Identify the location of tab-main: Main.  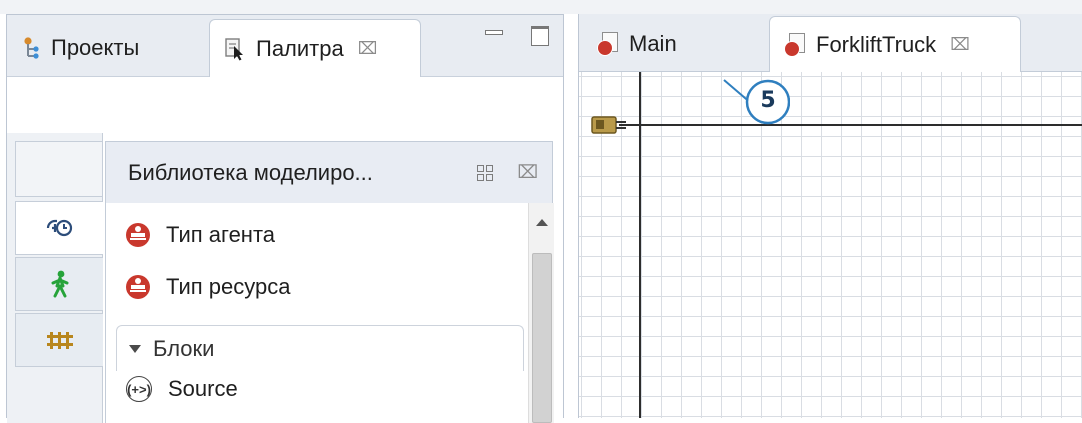
(685, 44).